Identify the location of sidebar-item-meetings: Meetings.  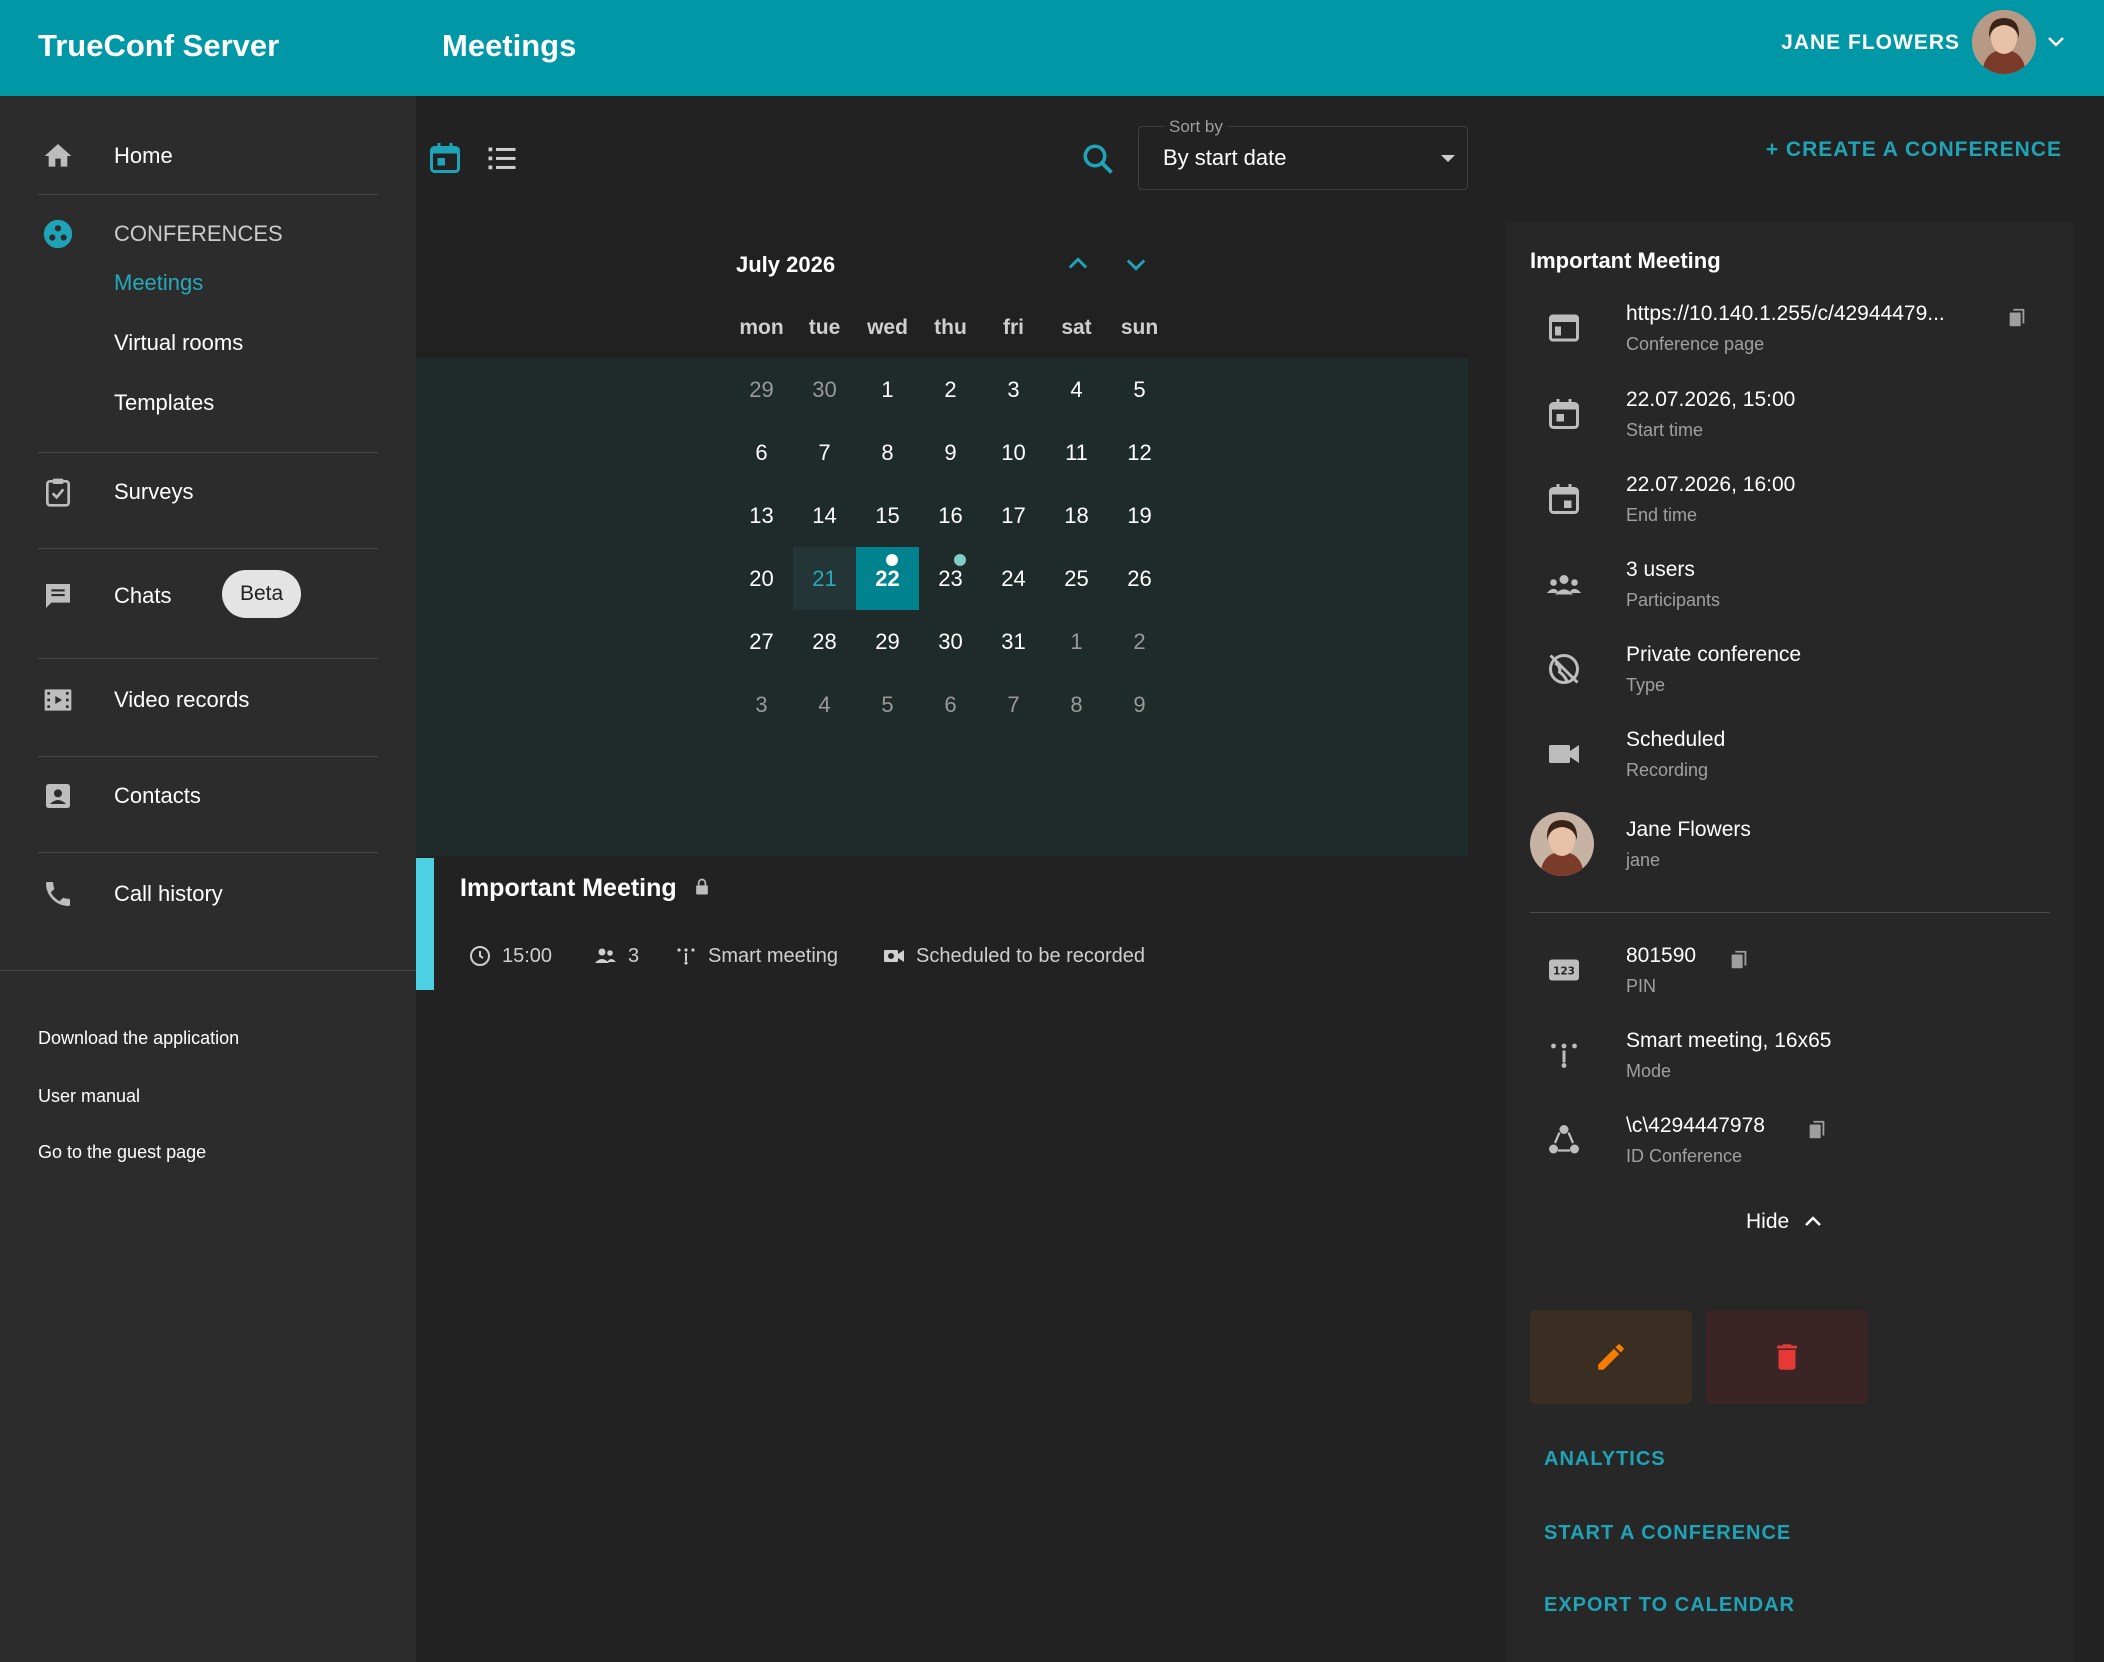
(158, 283).